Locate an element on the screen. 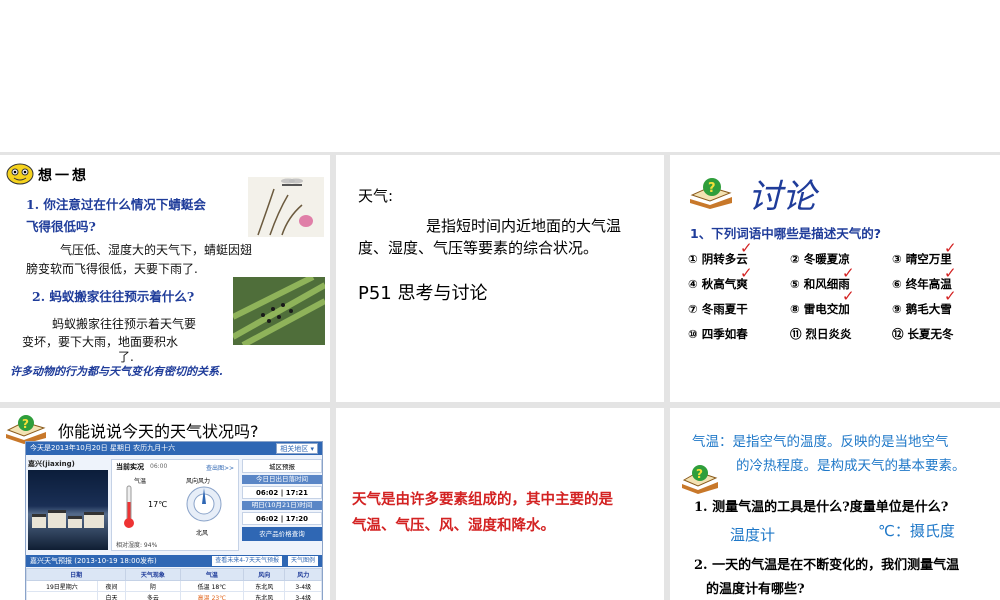 The image size is (1000, 600). option-item: ③ 晴空万里 is located at coordinates (922, 259).